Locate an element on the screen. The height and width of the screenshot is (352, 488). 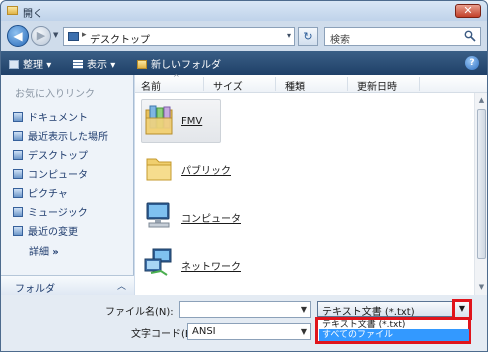
organize-label: 整理 is located at coordinates (33, 65).